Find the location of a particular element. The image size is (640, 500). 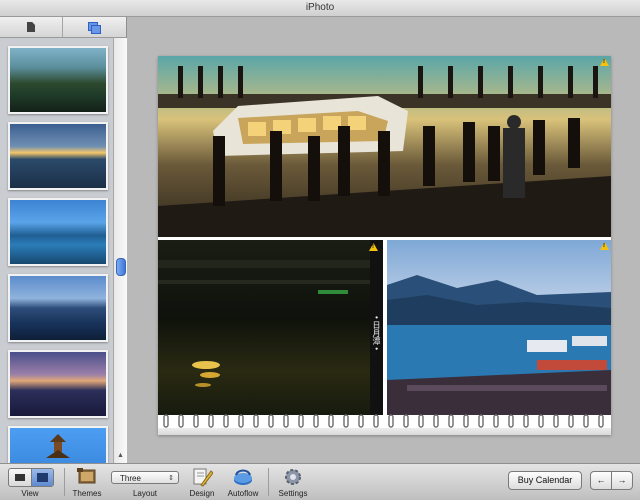

arrow-right-icon: → is located at coordinates (622, 480).